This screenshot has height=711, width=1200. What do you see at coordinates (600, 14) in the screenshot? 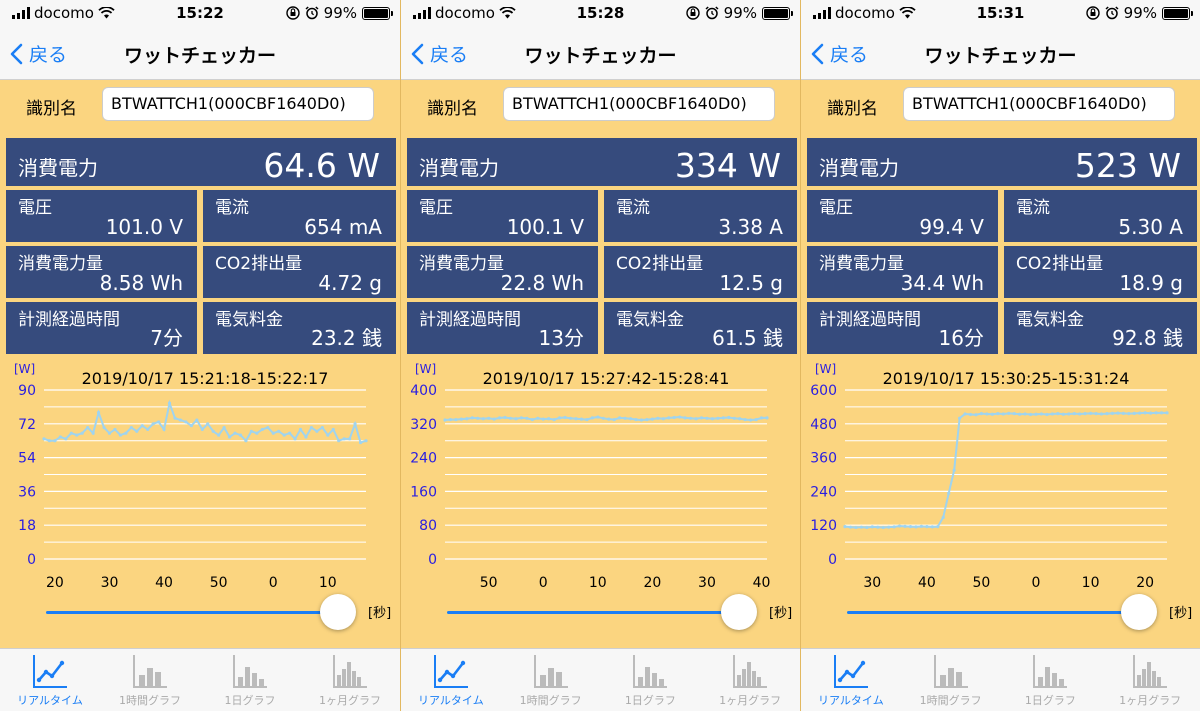
I see `status-bar: docomo 15:28 99%` at bounding box center [600, 14].